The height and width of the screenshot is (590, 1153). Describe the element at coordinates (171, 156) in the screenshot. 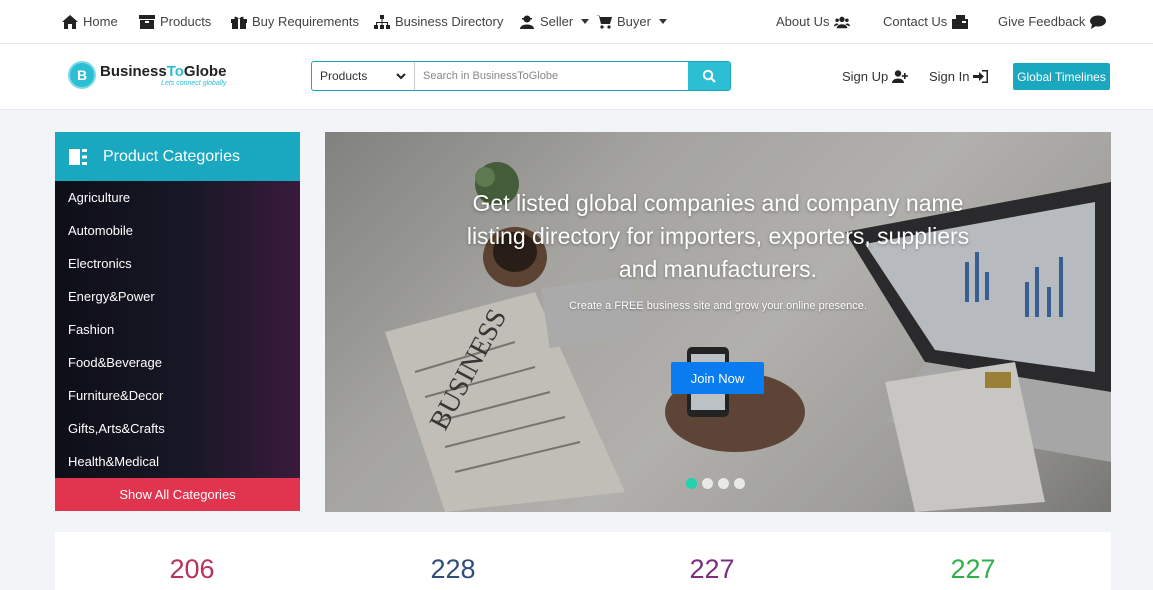

I see `product-categories-title: Product Categories` at that location.